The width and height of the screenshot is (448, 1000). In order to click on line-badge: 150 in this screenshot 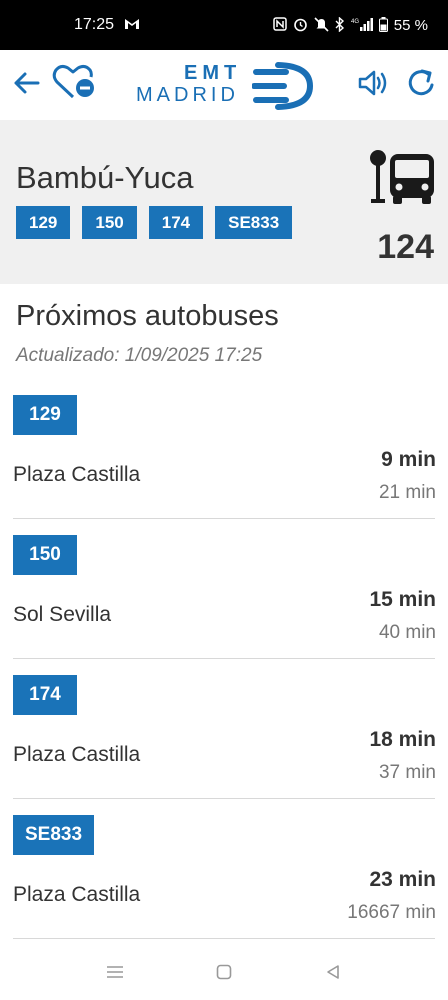, I will do `click(45, 555)`.